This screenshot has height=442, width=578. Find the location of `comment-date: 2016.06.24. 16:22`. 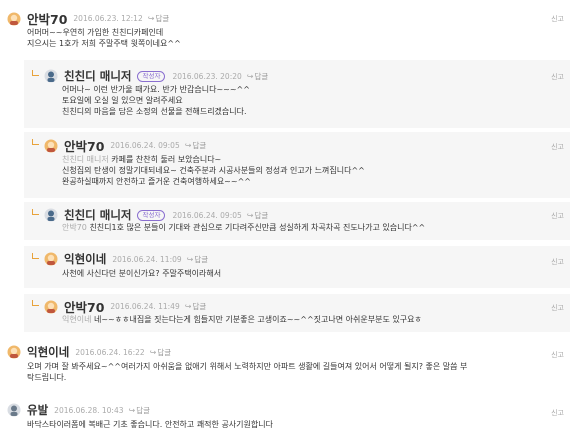

comment-date: 2016.06.24. 16:22 is located at coordinates (110, 352).